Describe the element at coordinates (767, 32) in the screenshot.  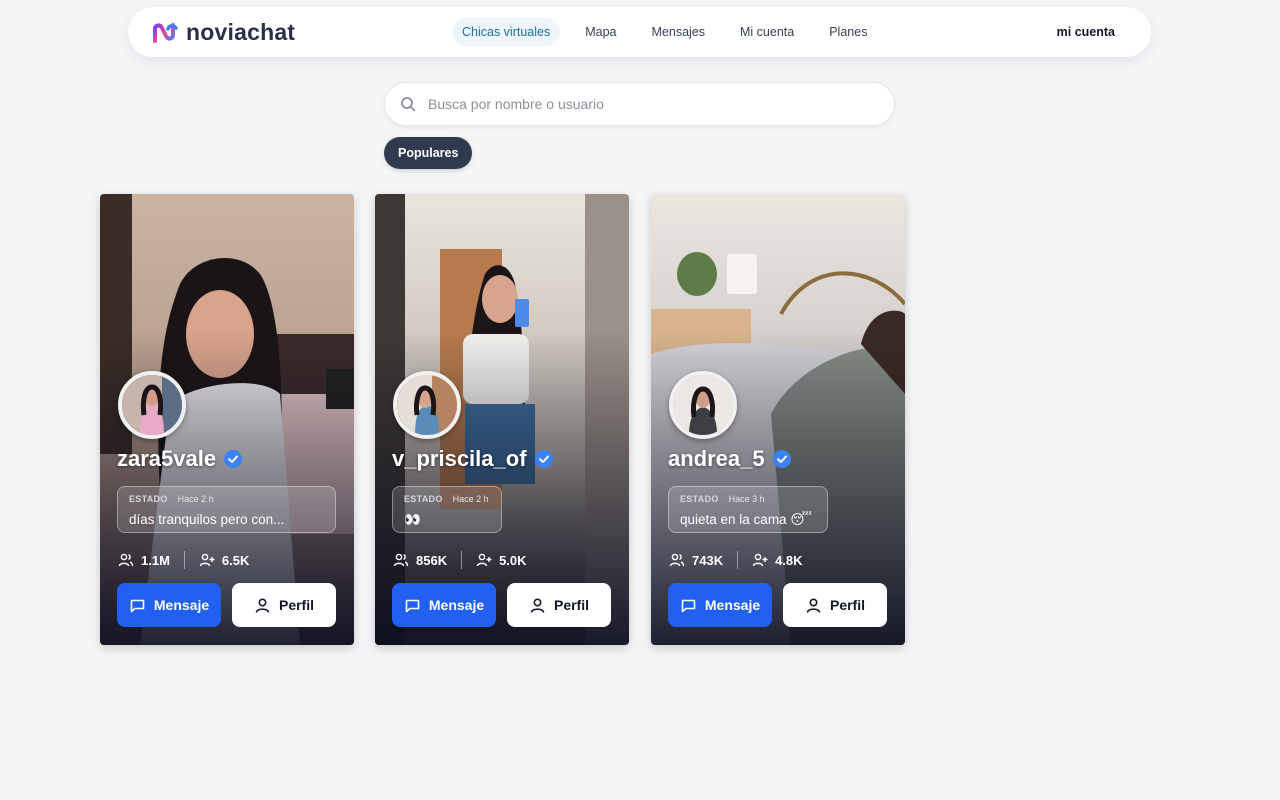
I see `nav-link-mi-cuenta: Mi cuenta` at that location.